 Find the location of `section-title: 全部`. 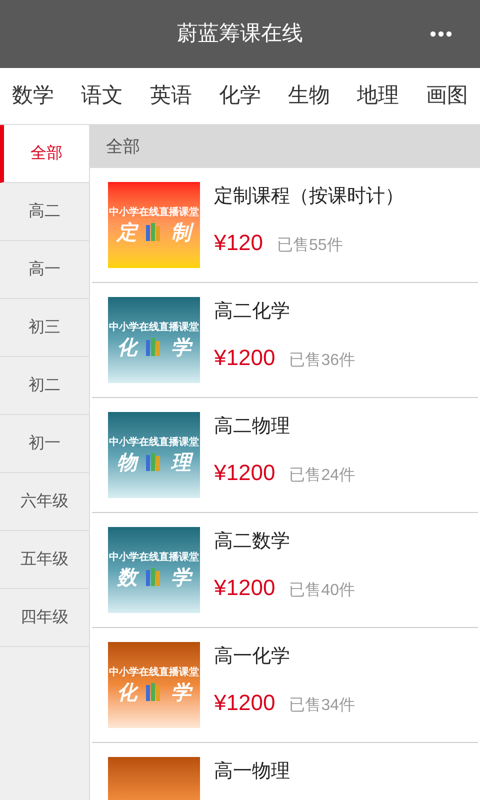

section-title: 全部 is located at coordinates (123, 147).